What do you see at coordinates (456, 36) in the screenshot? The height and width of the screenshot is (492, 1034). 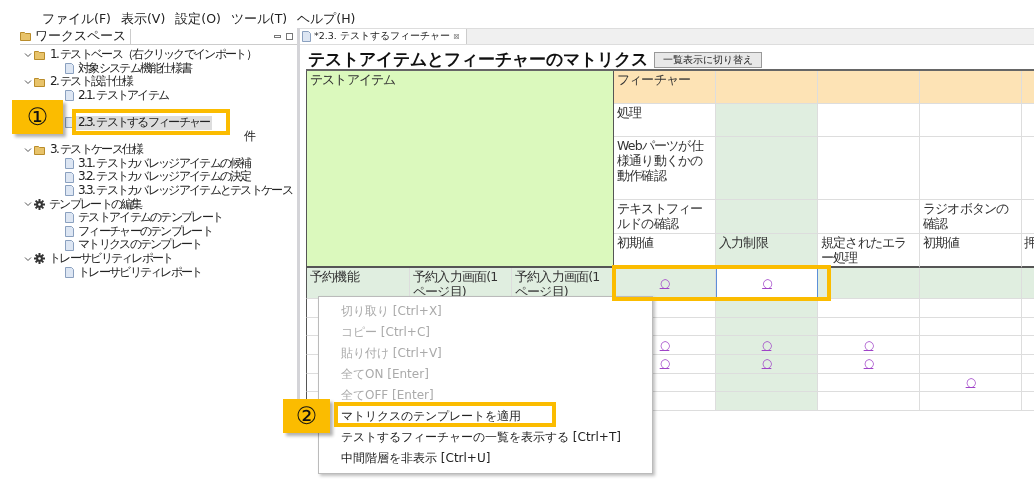 I see `close-icon: ⊠` at bounding box center [456, 36].